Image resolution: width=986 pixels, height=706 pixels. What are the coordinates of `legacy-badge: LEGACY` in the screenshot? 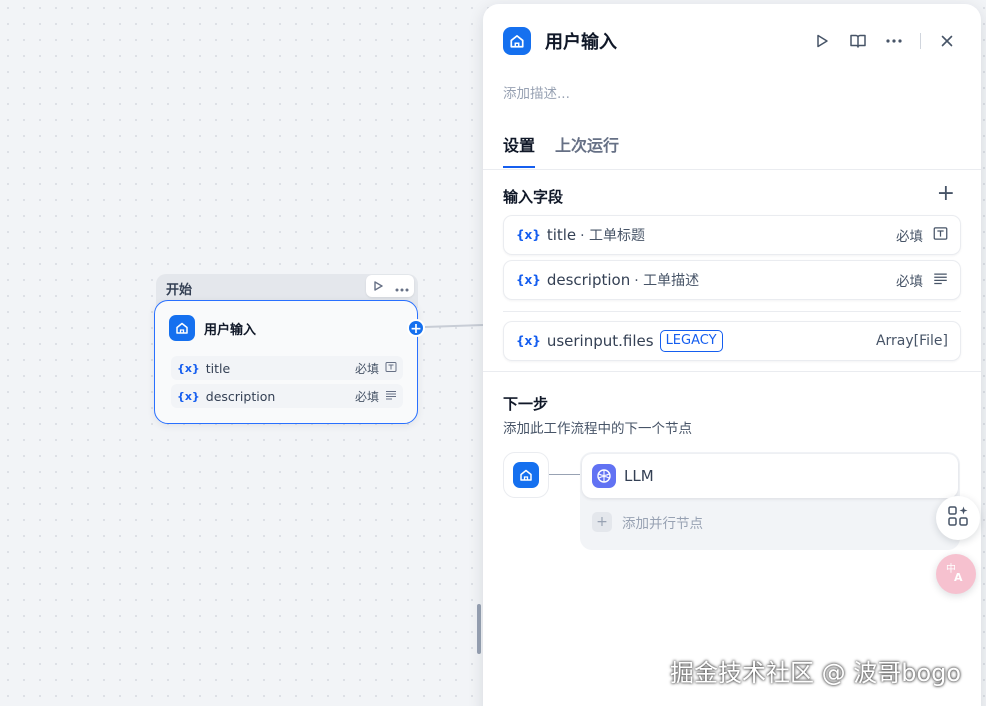 It's located at (691, 341).